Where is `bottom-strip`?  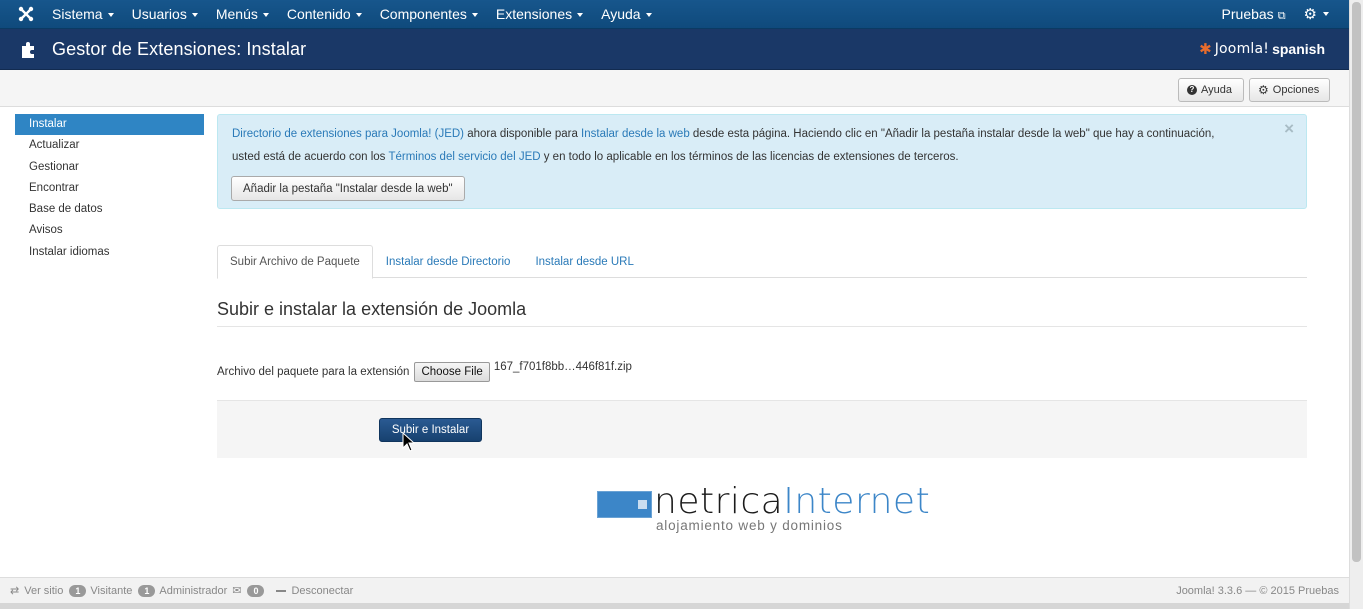 bottom-strip is located at coordinates (674, 606).